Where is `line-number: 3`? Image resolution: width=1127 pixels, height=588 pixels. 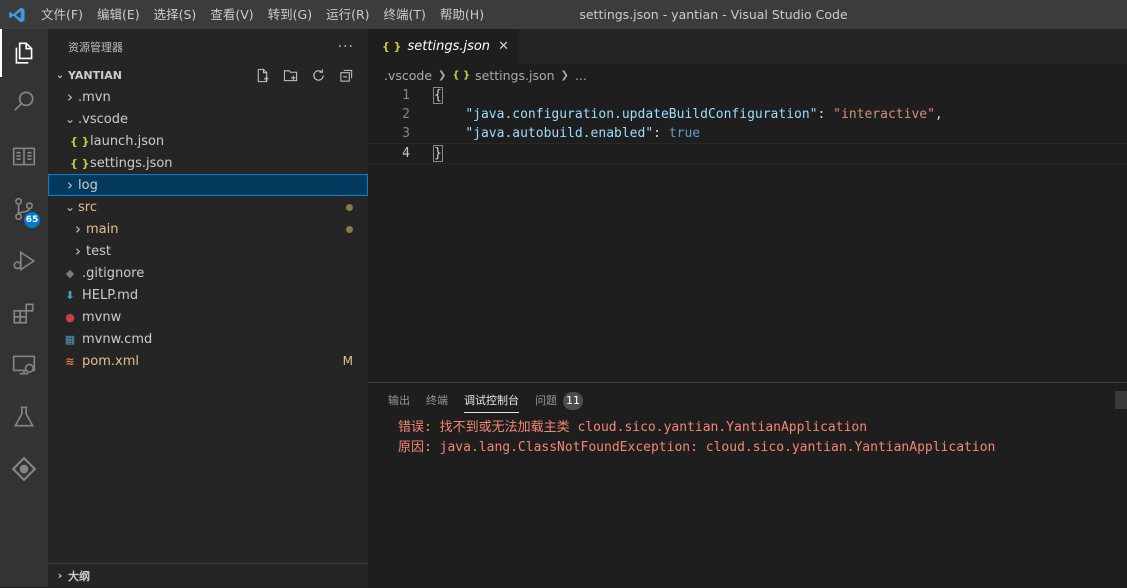 line-number: 3 is located at coordinates (406, 133).